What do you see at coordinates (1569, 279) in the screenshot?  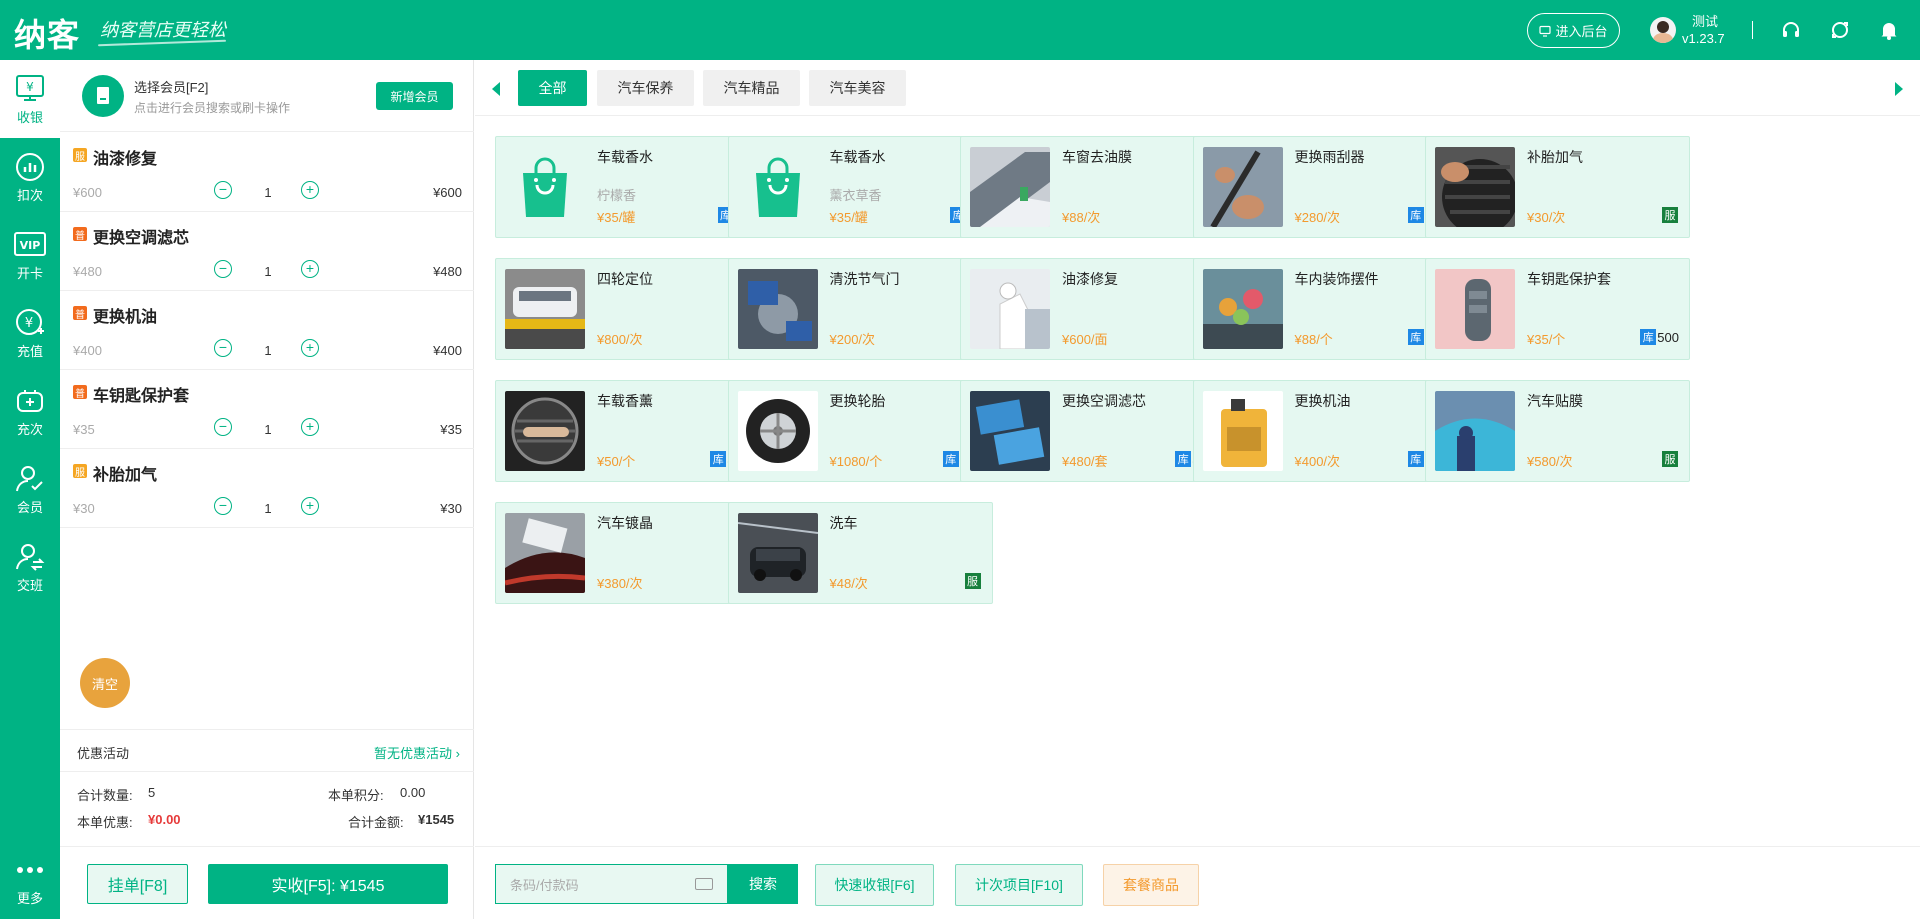 I see `product-name: 车钥匙保护套` at bounding box center [1569, 279].